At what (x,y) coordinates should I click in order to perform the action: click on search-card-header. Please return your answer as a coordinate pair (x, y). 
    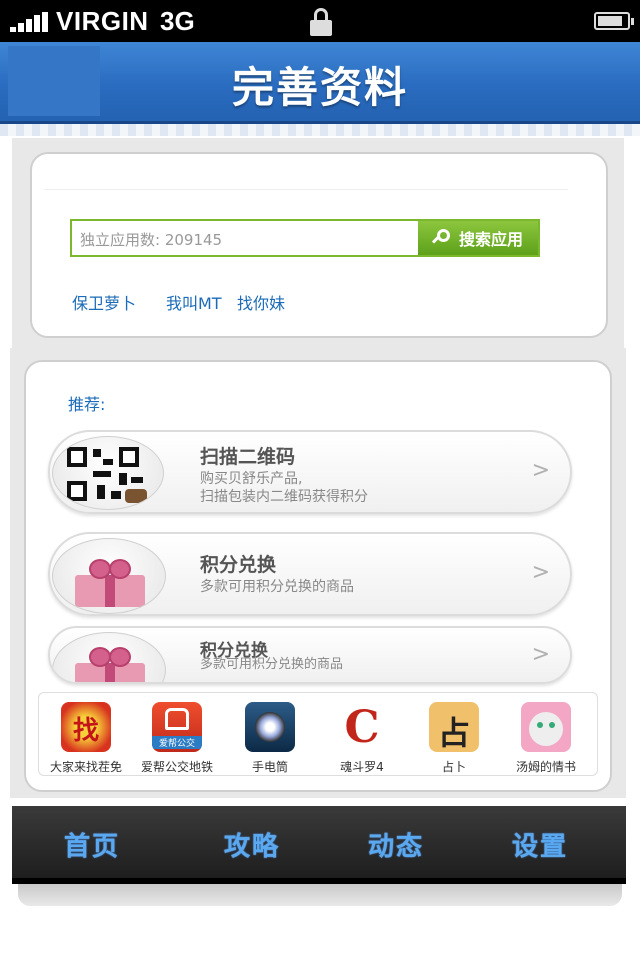
    Looking at the image, I should click on (306, 176).